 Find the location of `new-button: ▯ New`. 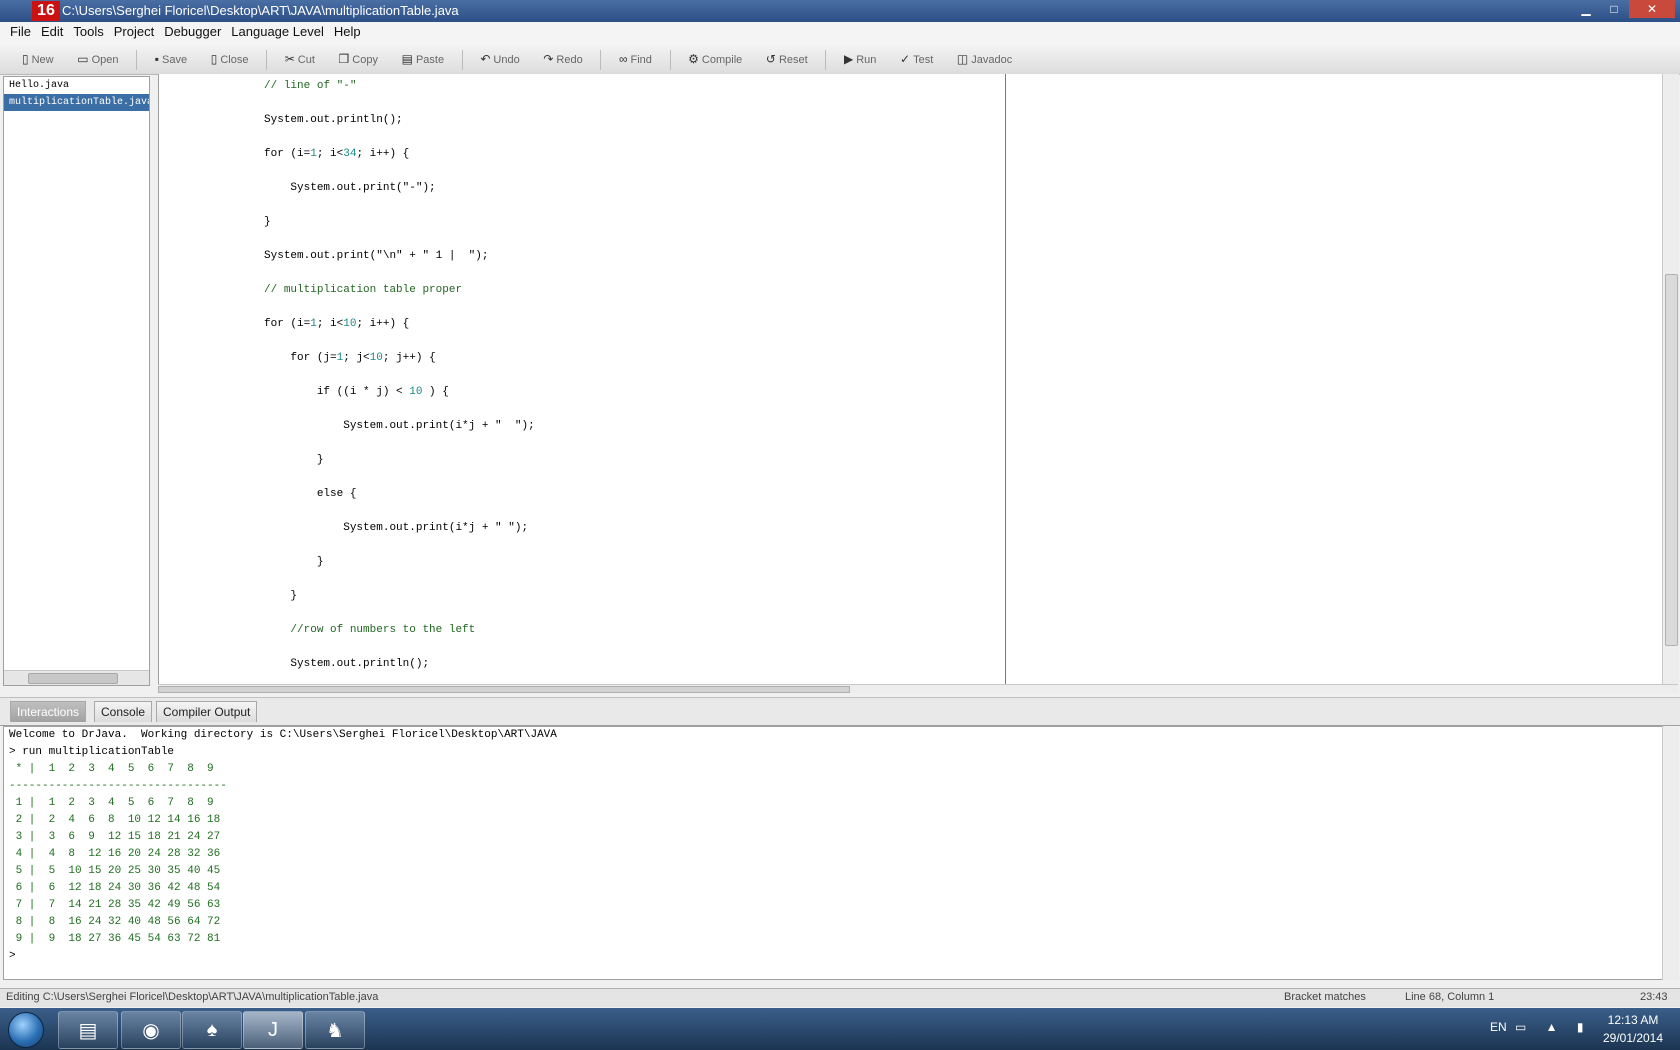

new-button: ▯ New is located at coordinates (38, 59).